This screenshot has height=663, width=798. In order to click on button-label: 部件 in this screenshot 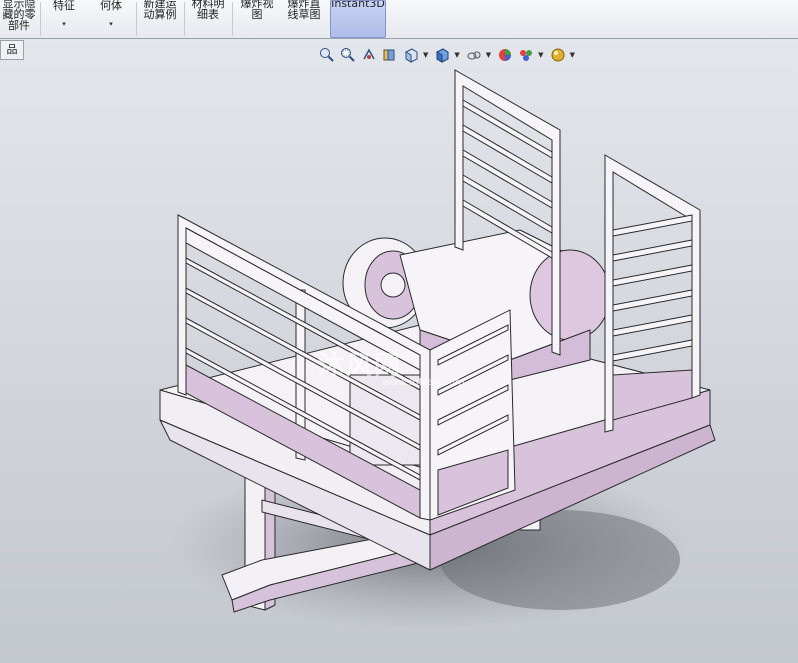, I will do `click(19, 25)`.